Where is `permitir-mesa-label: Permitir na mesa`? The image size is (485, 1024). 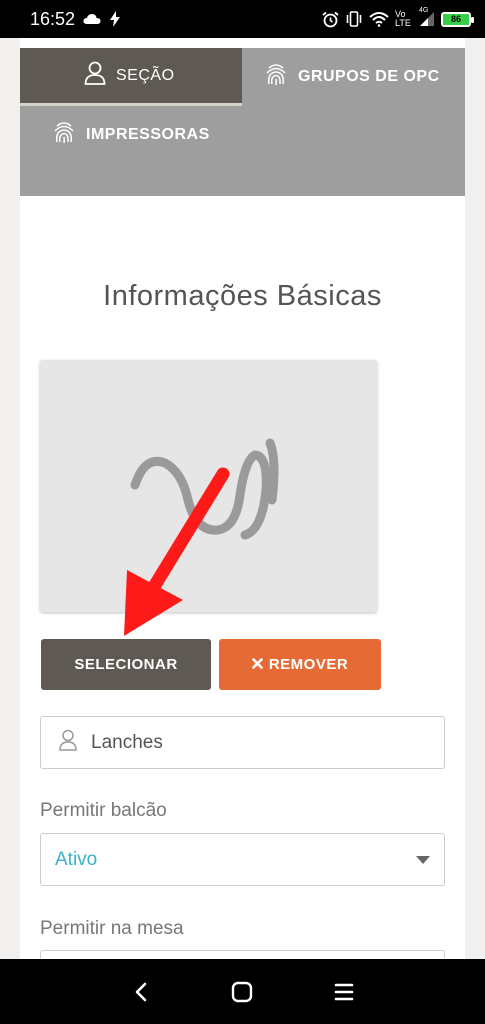 permitir-mesa-label: Permitir na mesa is located at coordinates (112, 928).